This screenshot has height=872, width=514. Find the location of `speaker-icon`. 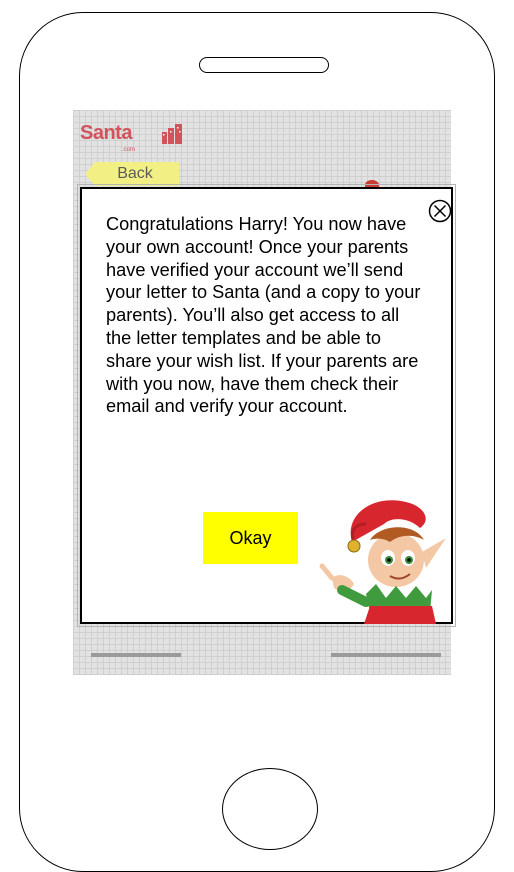

speaker-icon is located at coordinates (264, 65).